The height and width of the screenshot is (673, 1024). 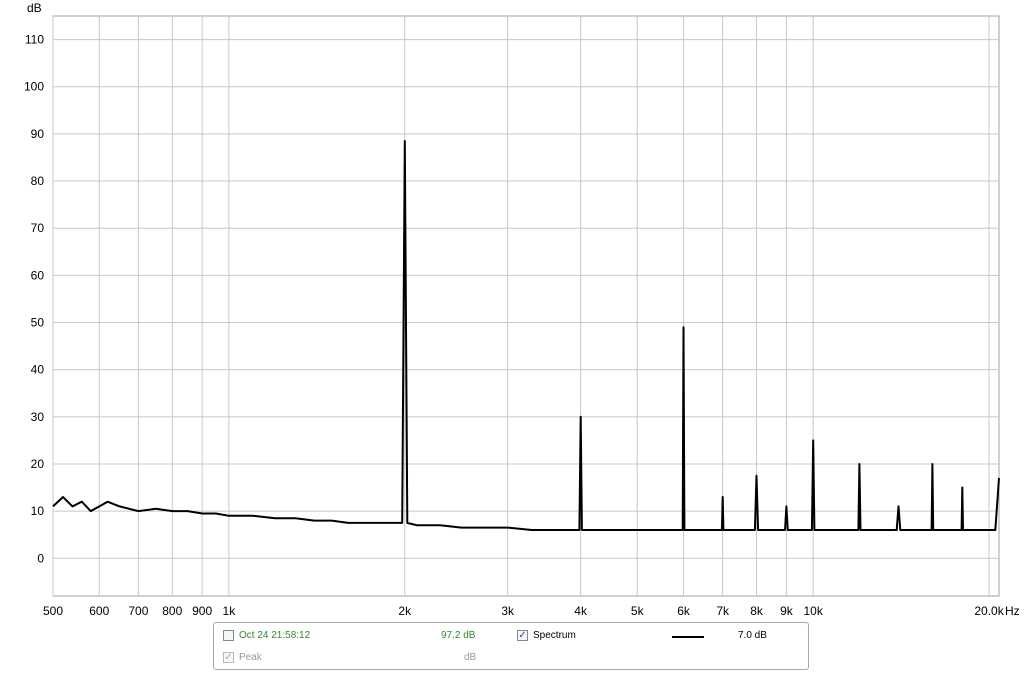 What do you see at coordinates (554, 635) in the screenshot?
I see `spectrum-label: Spectrum` at bounding box center [554, 635].